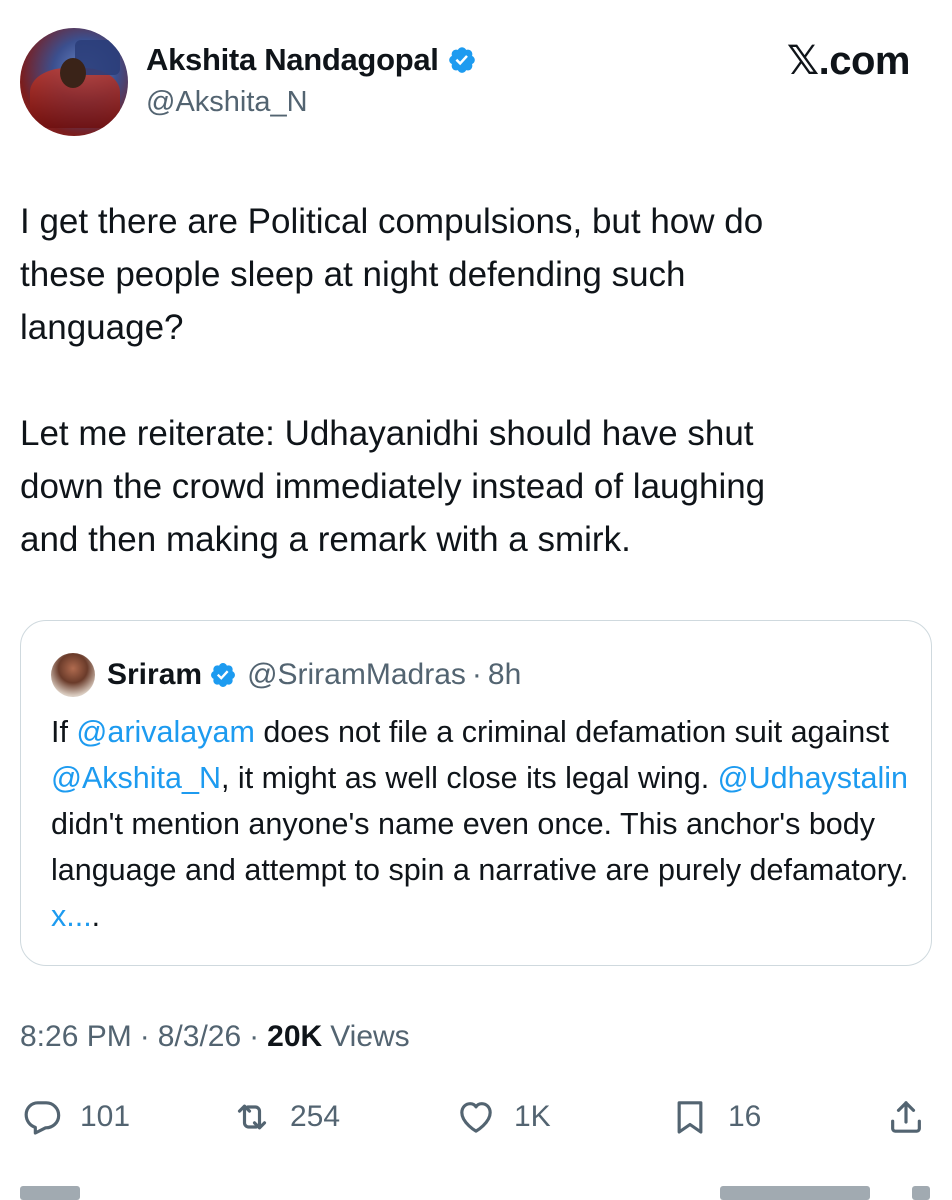 The height and width of the screenshot is (1200, 952). Describe the element at coordinates (252, 1117) in the screenshot. I see `repost-icon` at that location.